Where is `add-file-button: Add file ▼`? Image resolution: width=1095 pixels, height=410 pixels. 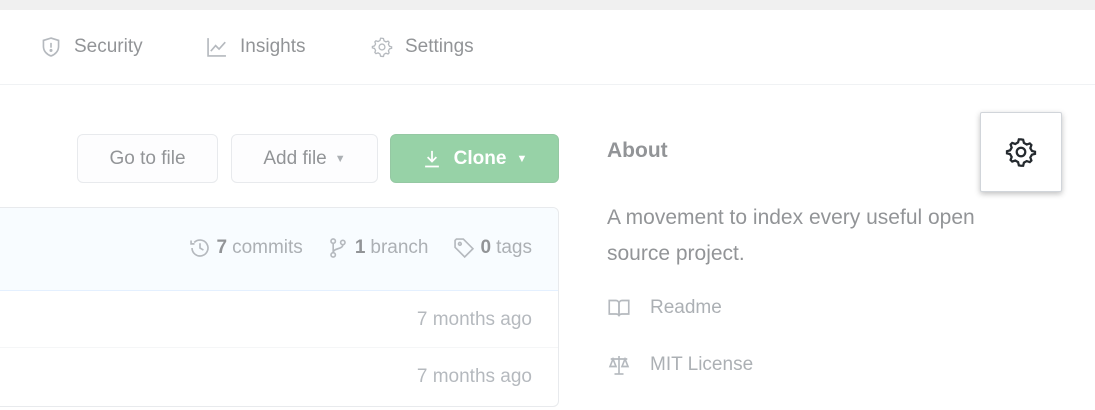 add-file-button: Add file ▼ is located at coordinates (304, 158).